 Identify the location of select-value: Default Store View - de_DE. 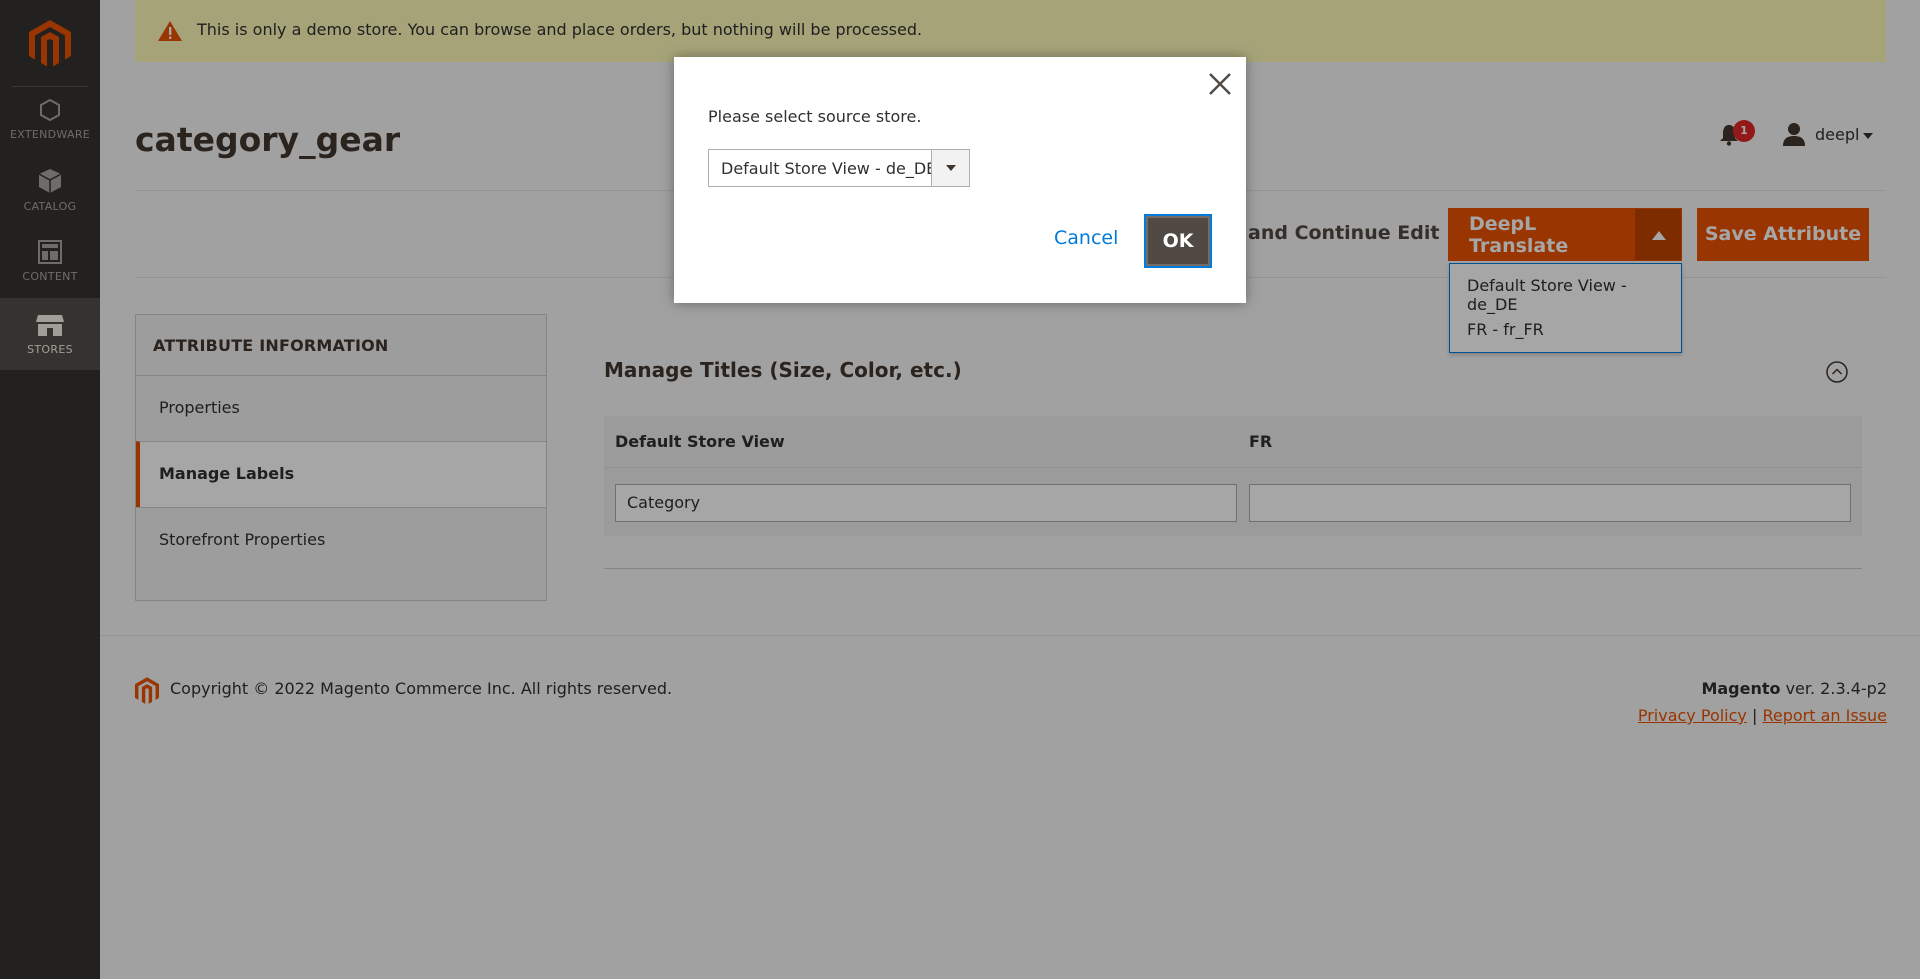
(829, 168).